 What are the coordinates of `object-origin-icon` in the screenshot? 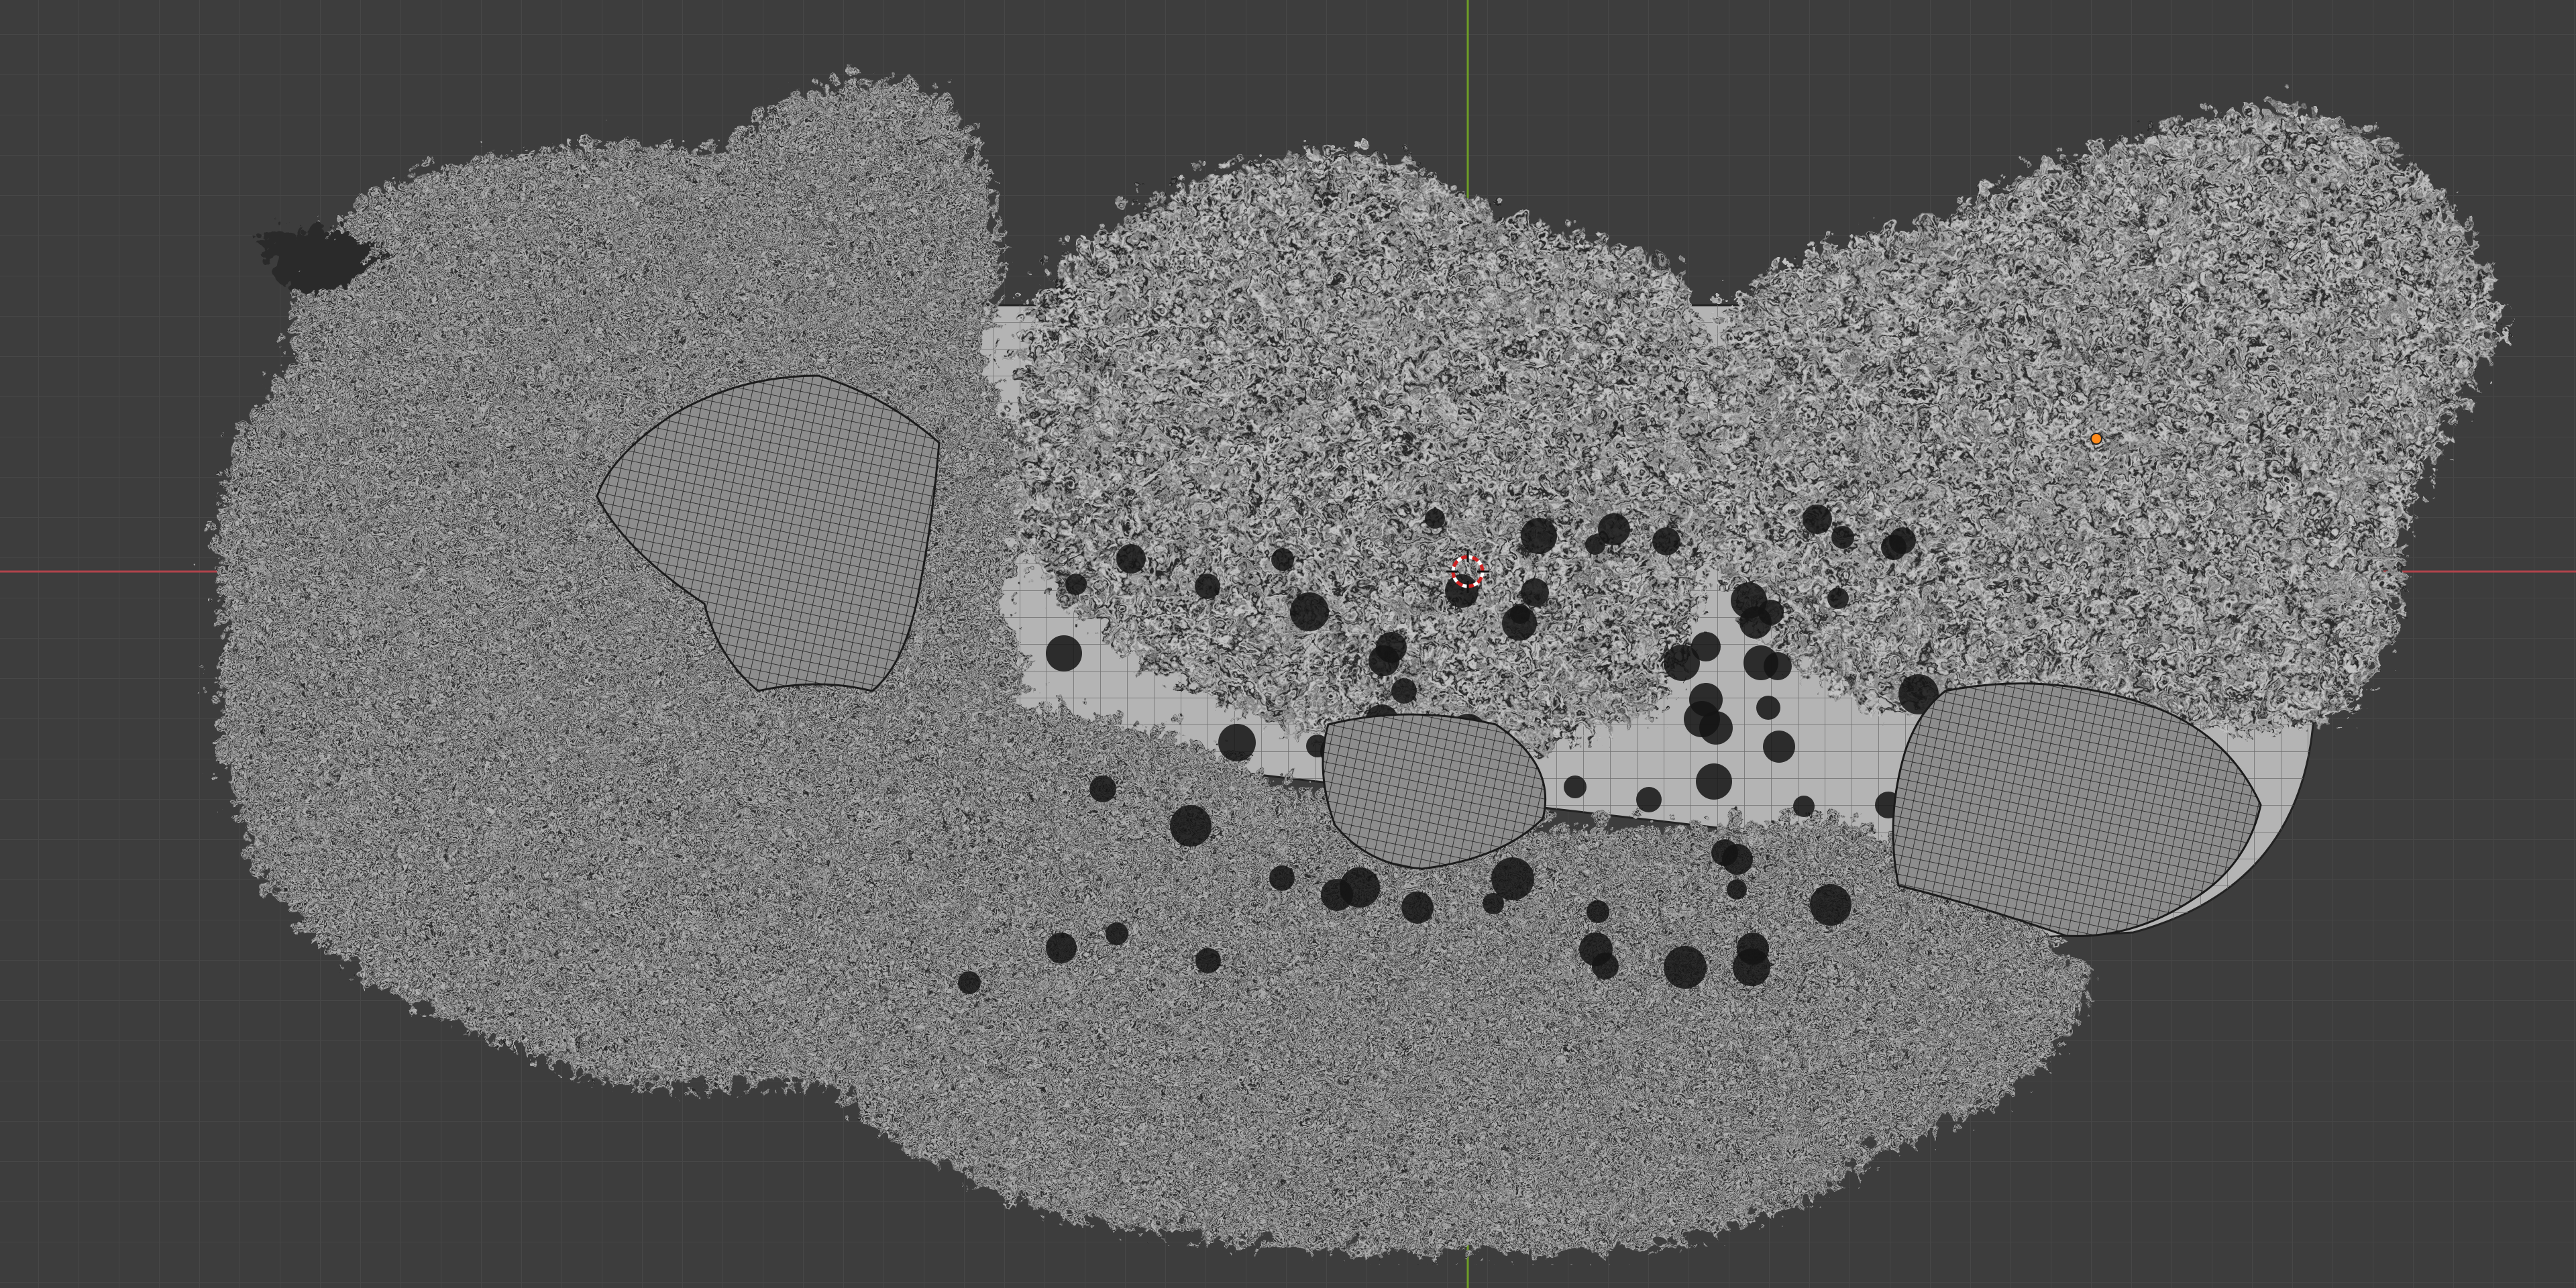 It's located at (2096, 439).